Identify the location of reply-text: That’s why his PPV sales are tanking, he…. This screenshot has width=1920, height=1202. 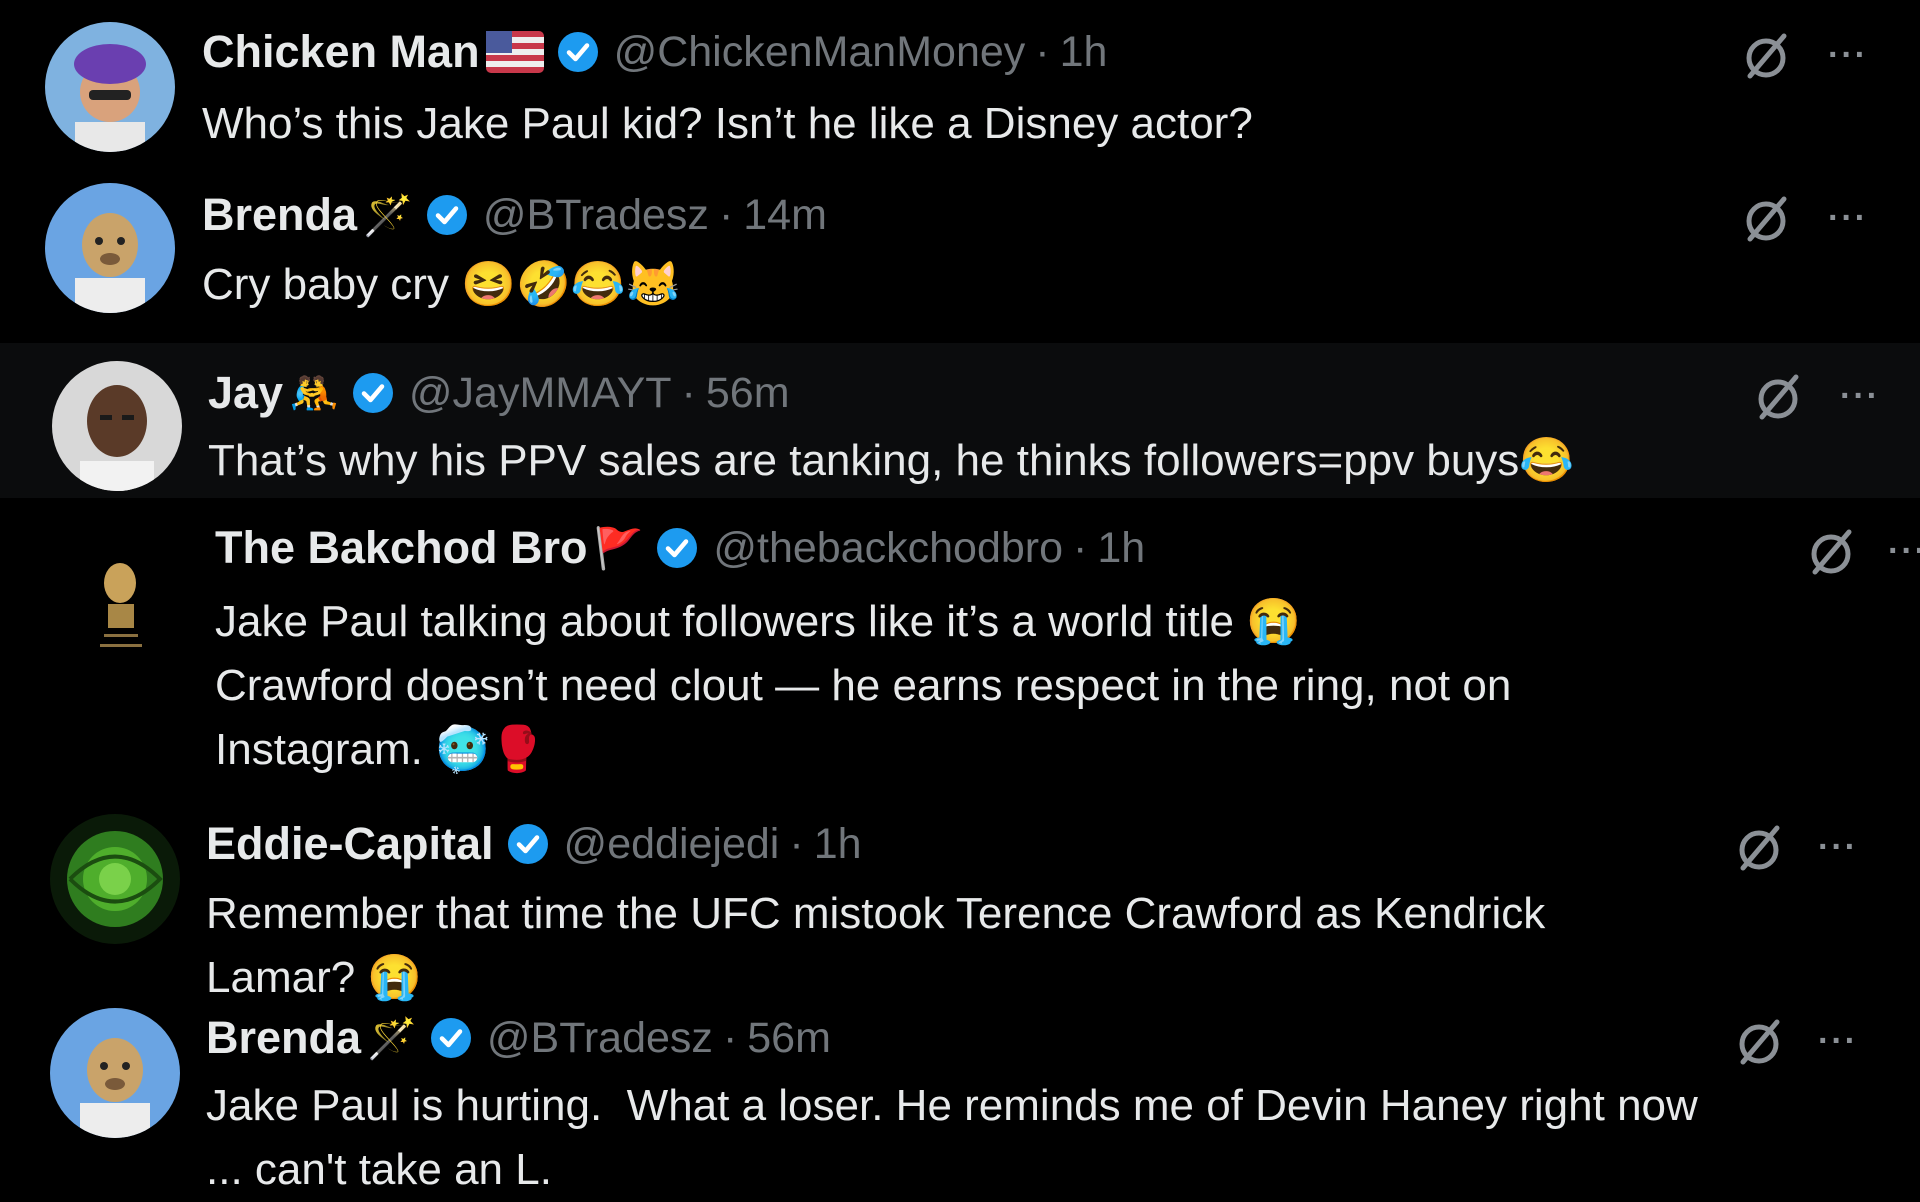
(891, 460).